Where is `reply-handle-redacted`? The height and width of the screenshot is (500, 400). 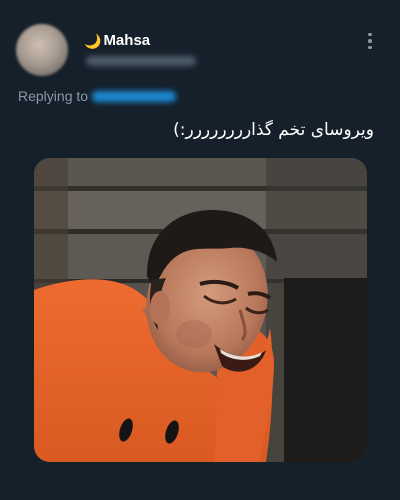 reply-handle-redacted is located at coordinates (134, 96).